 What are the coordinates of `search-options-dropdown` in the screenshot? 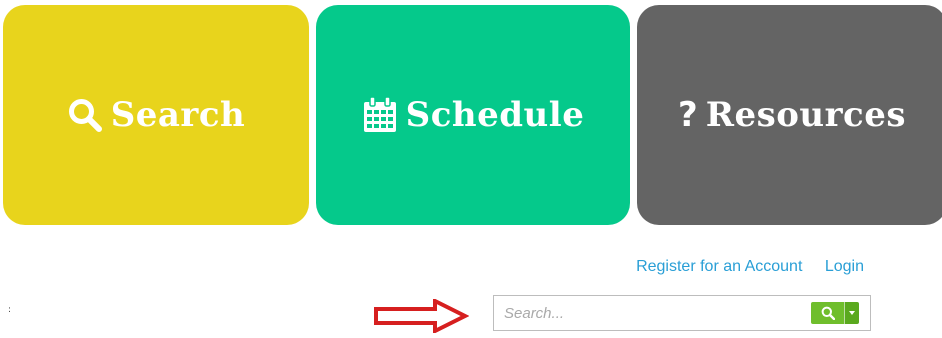 It's located at (851, 313).